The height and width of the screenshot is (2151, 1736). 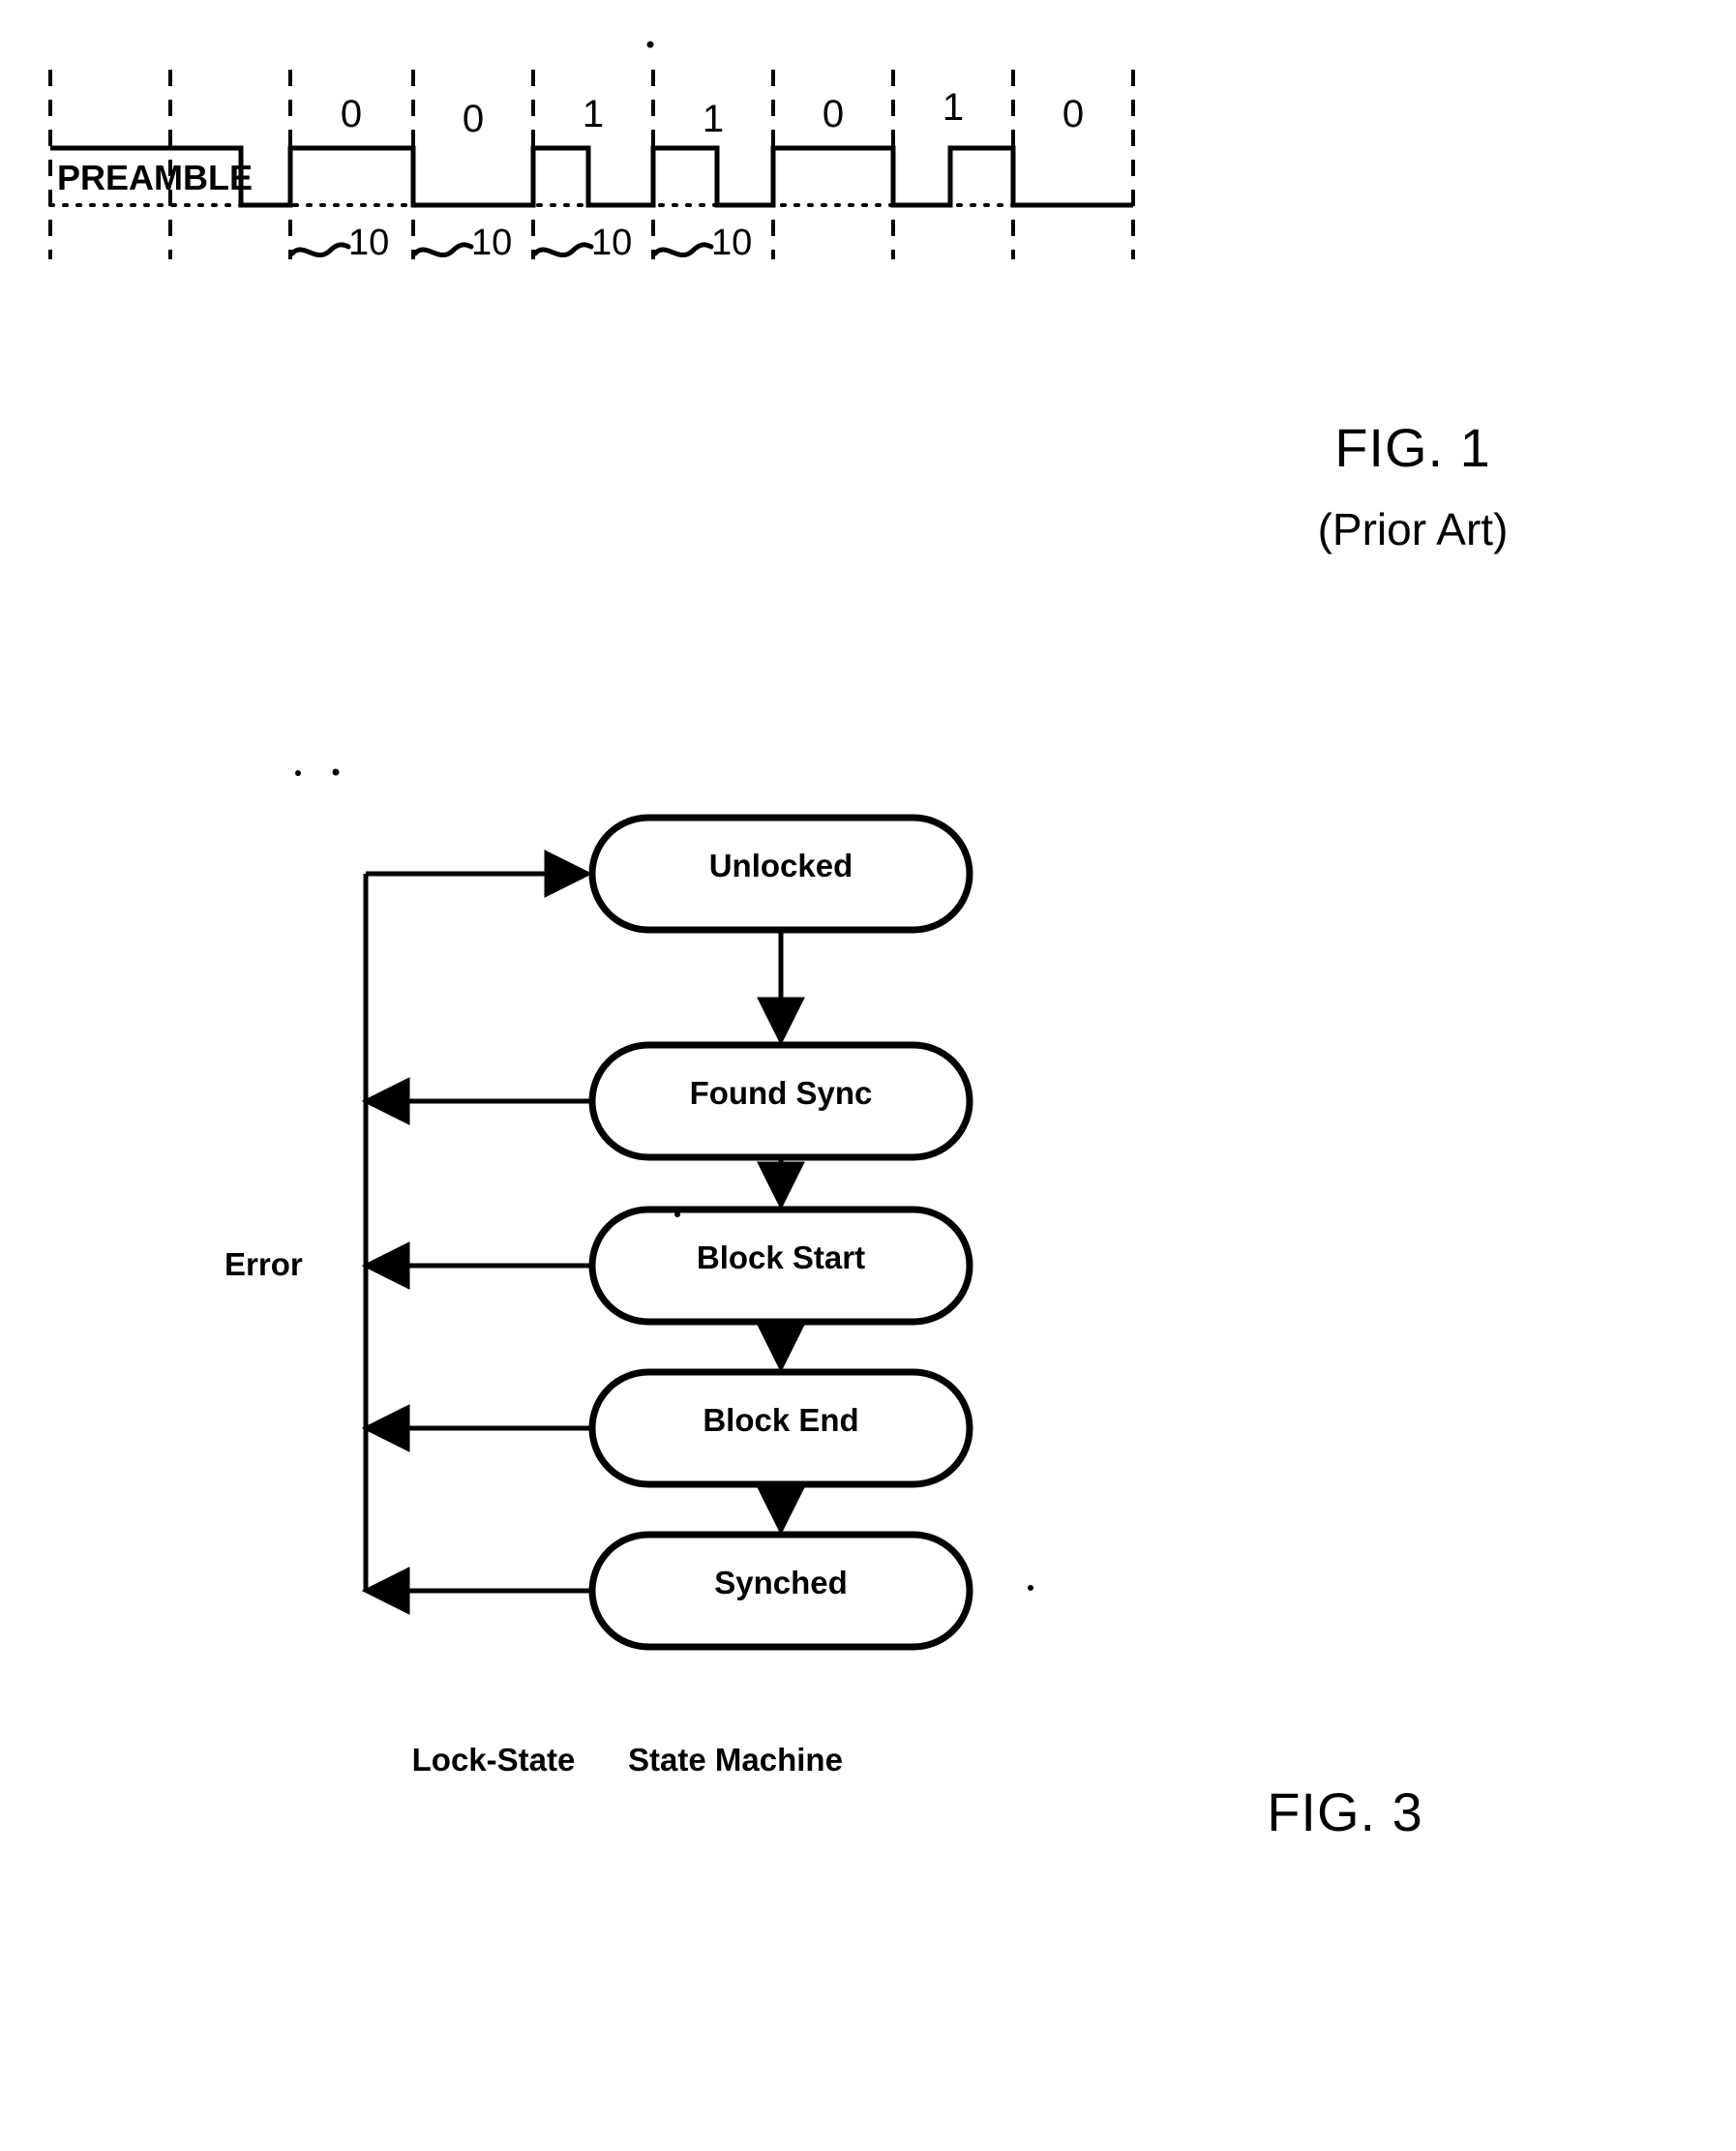 I want to click on bit-label-2: 1, so click(x=593, y=114).